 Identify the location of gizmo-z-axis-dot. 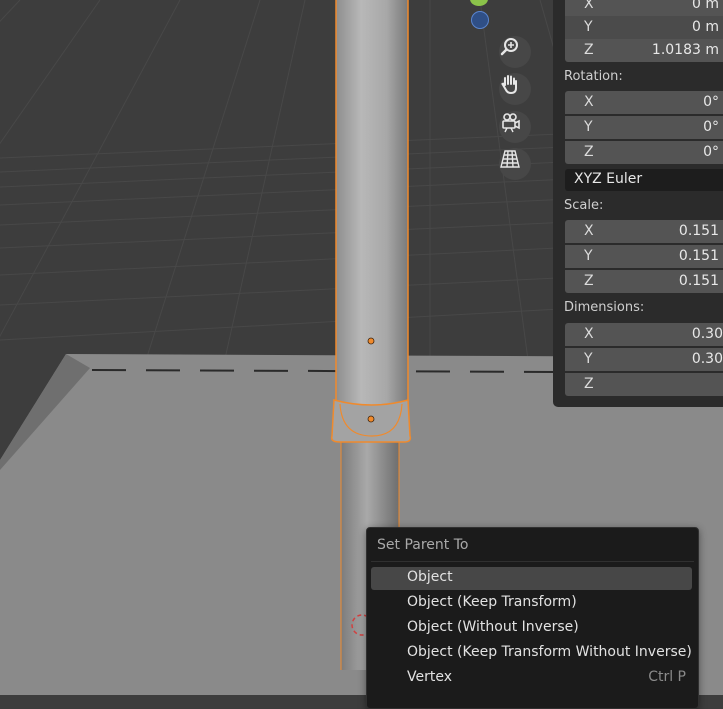
(480, 20).